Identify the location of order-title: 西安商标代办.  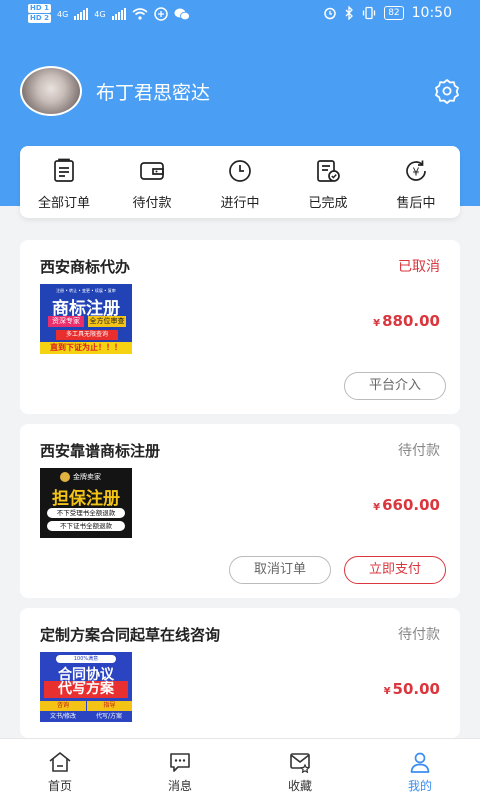
(85, 267).